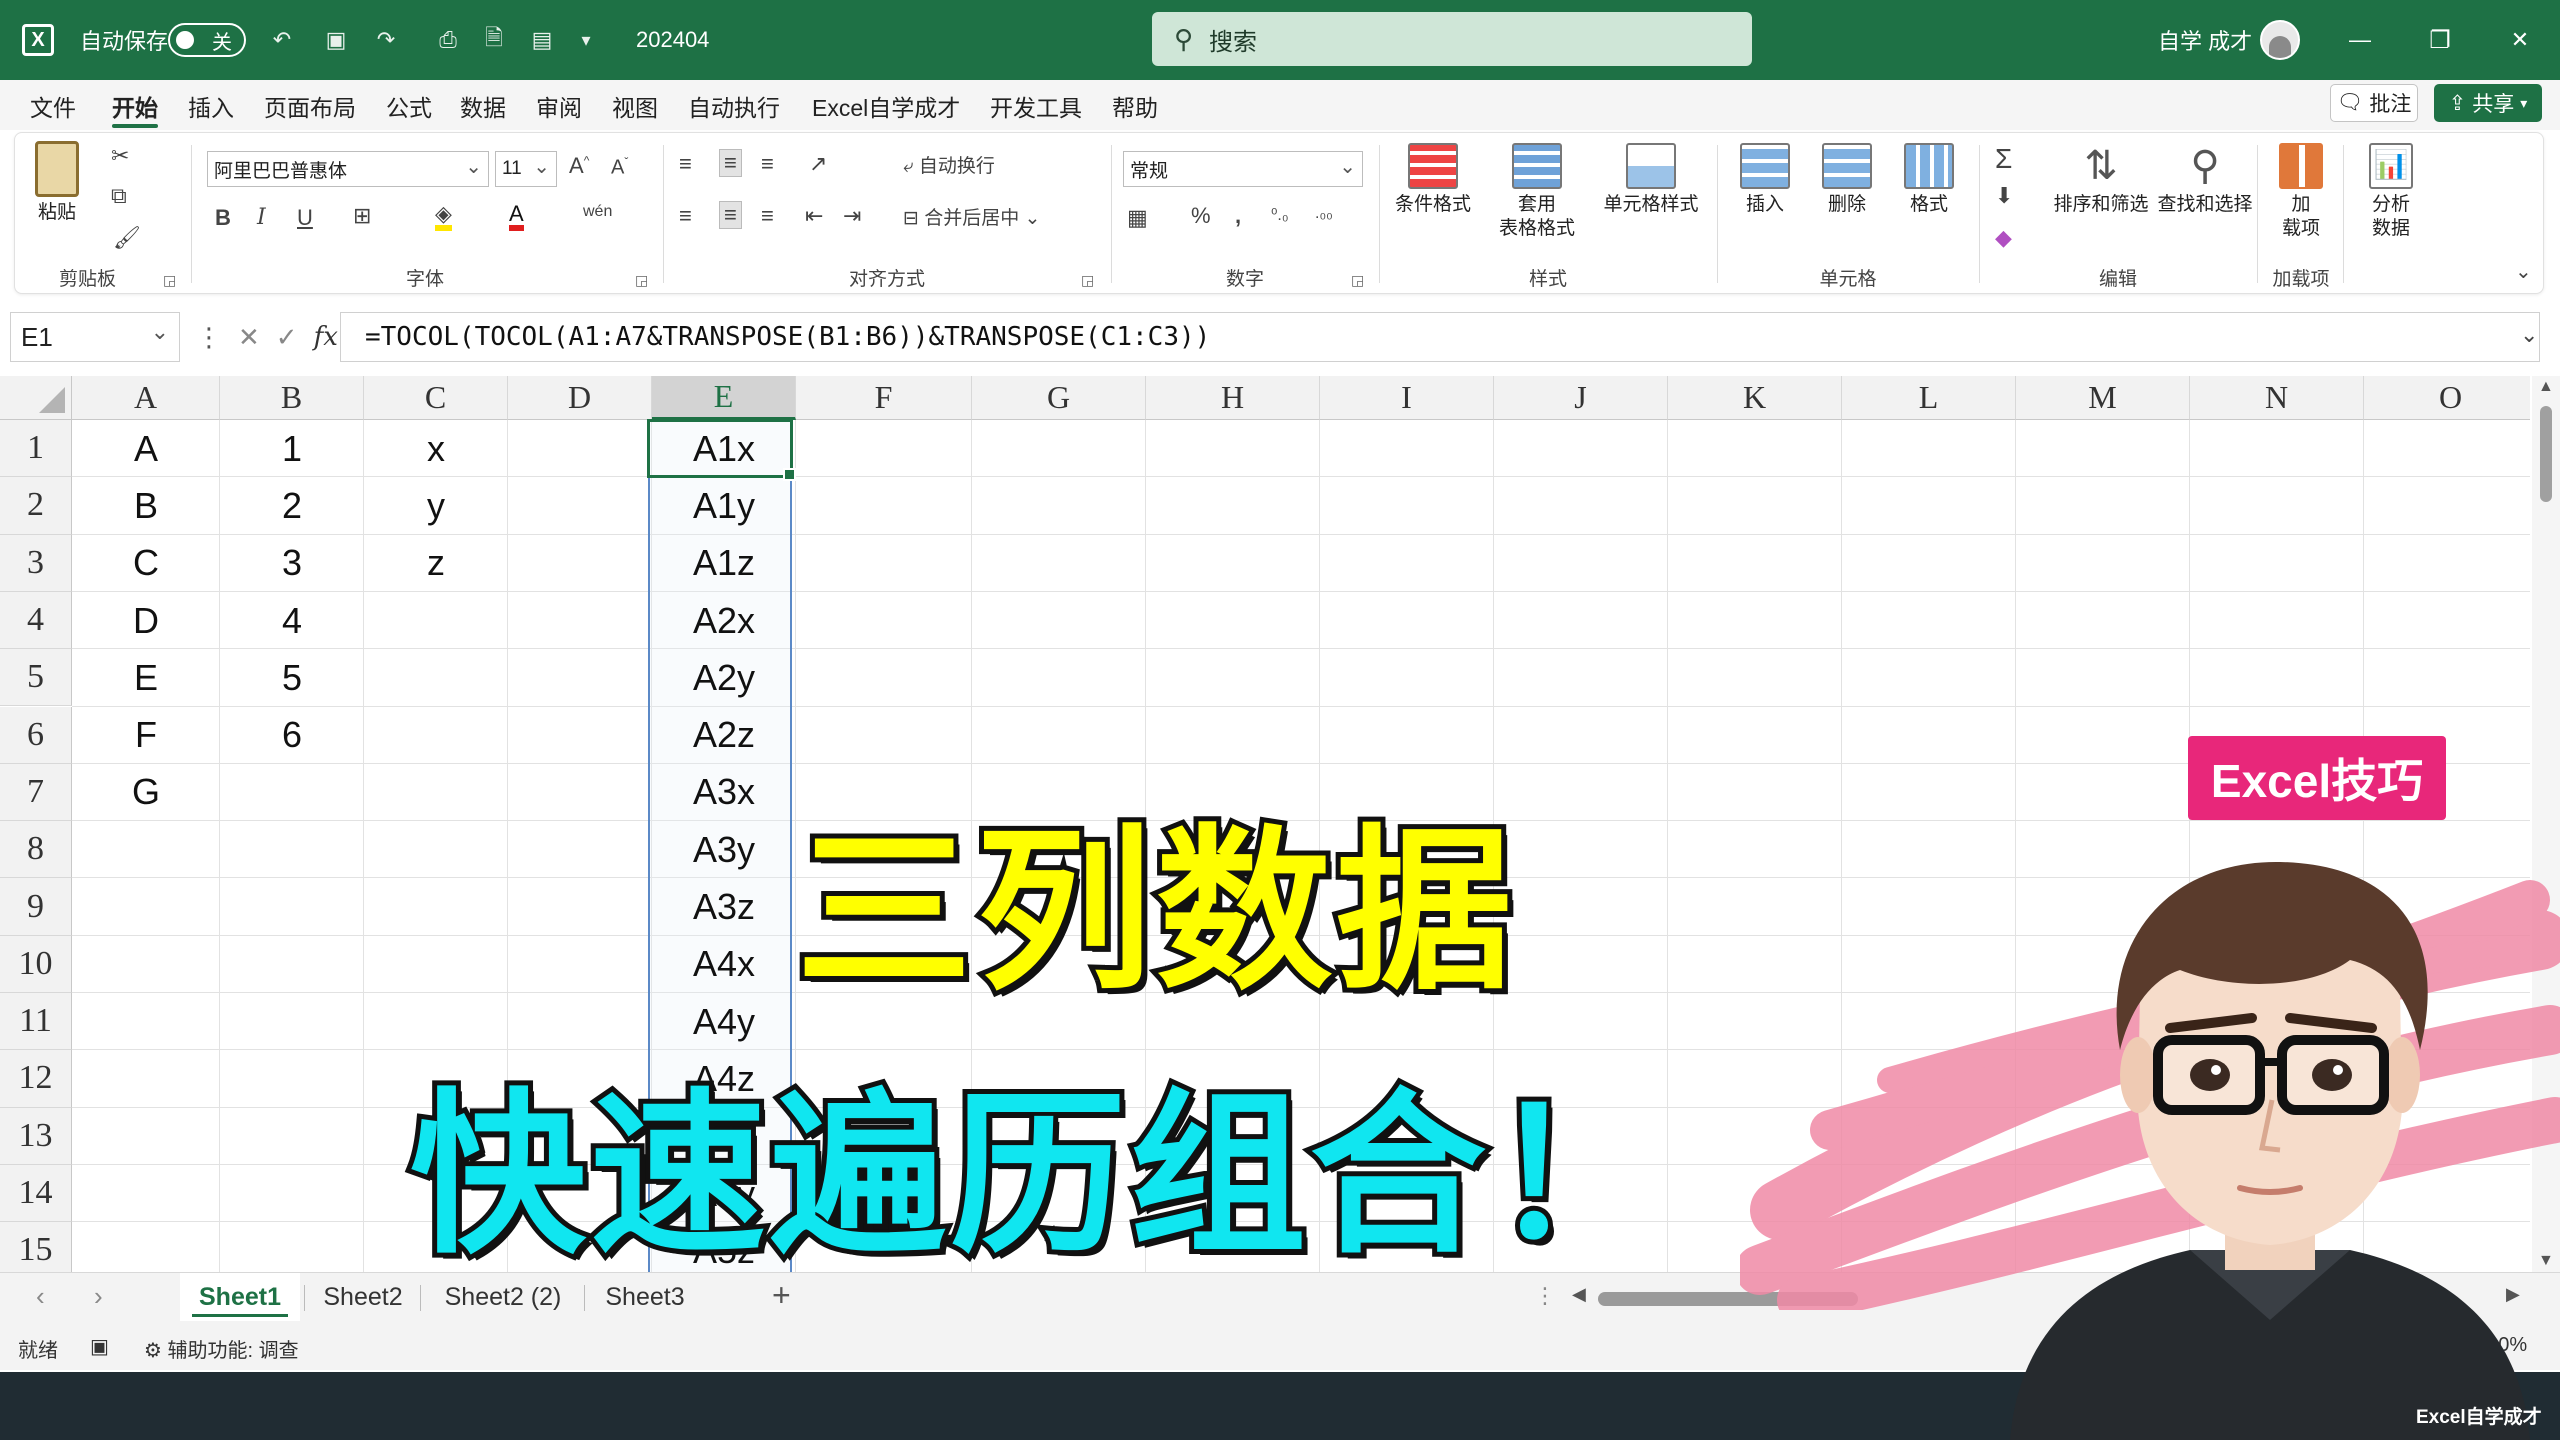  What do you see at coordinates (724, 906) in the screenshot?
I see `cell-e9: A3z` at bounding box center [724, 906].